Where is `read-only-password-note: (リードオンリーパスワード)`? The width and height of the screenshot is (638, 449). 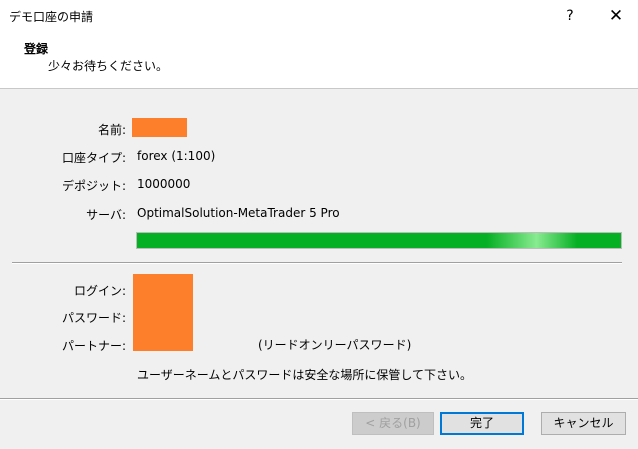
read-only-password-note: (リードオンリーパスワード) is located at coordinates (335, 345).